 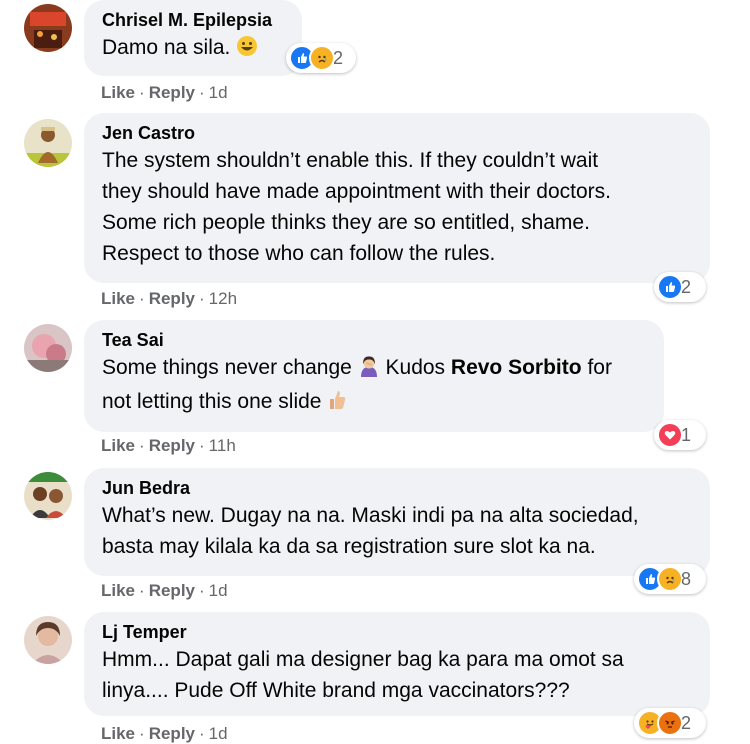 What do you see at coordinates (415, 367) in the screenshot?
I see `comment-text-content: Kudos` at bounding box center [415, 367].